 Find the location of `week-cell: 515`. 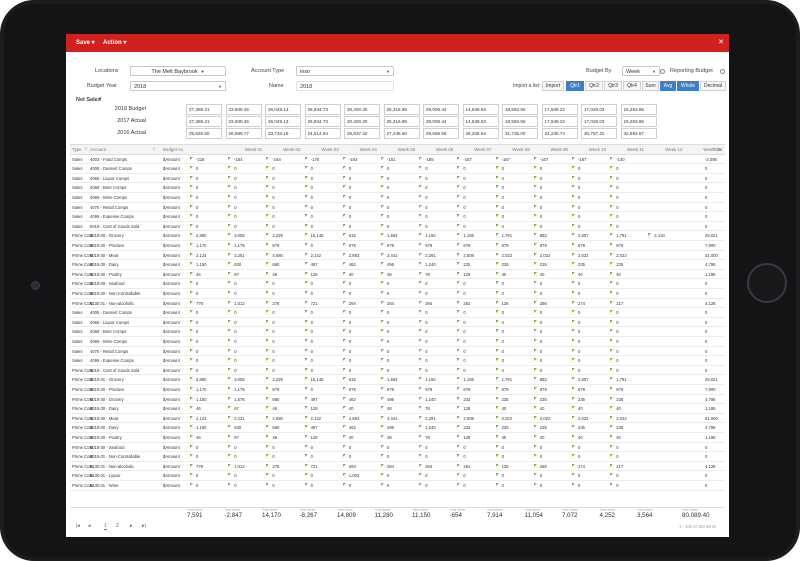

week-cell: 515 is located at coordinates (352, 379).